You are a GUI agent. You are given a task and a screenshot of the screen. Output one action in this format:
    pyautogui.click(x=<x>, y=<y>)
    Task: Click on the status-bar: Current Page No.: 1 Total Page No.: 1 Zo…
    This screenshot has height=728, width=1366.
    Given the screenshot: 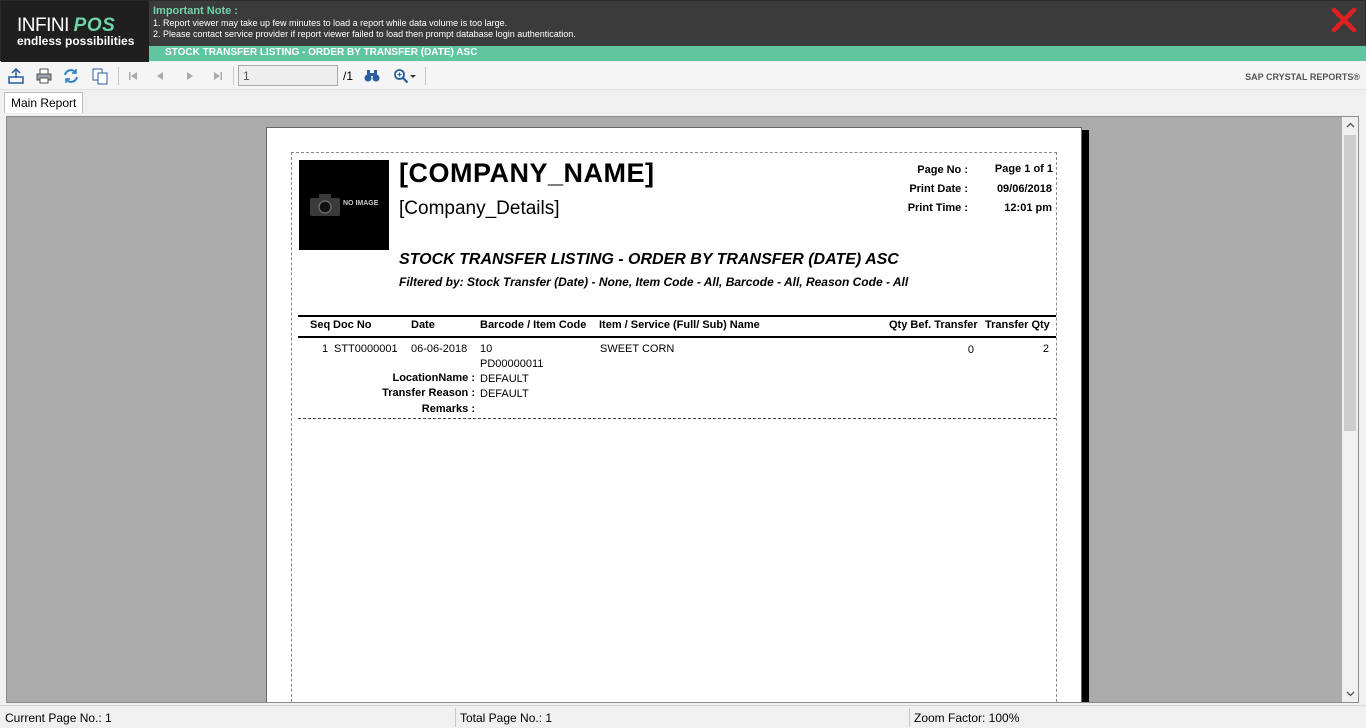 What is the action you would take?
    pyautogui.click(x=683, y=716)
    